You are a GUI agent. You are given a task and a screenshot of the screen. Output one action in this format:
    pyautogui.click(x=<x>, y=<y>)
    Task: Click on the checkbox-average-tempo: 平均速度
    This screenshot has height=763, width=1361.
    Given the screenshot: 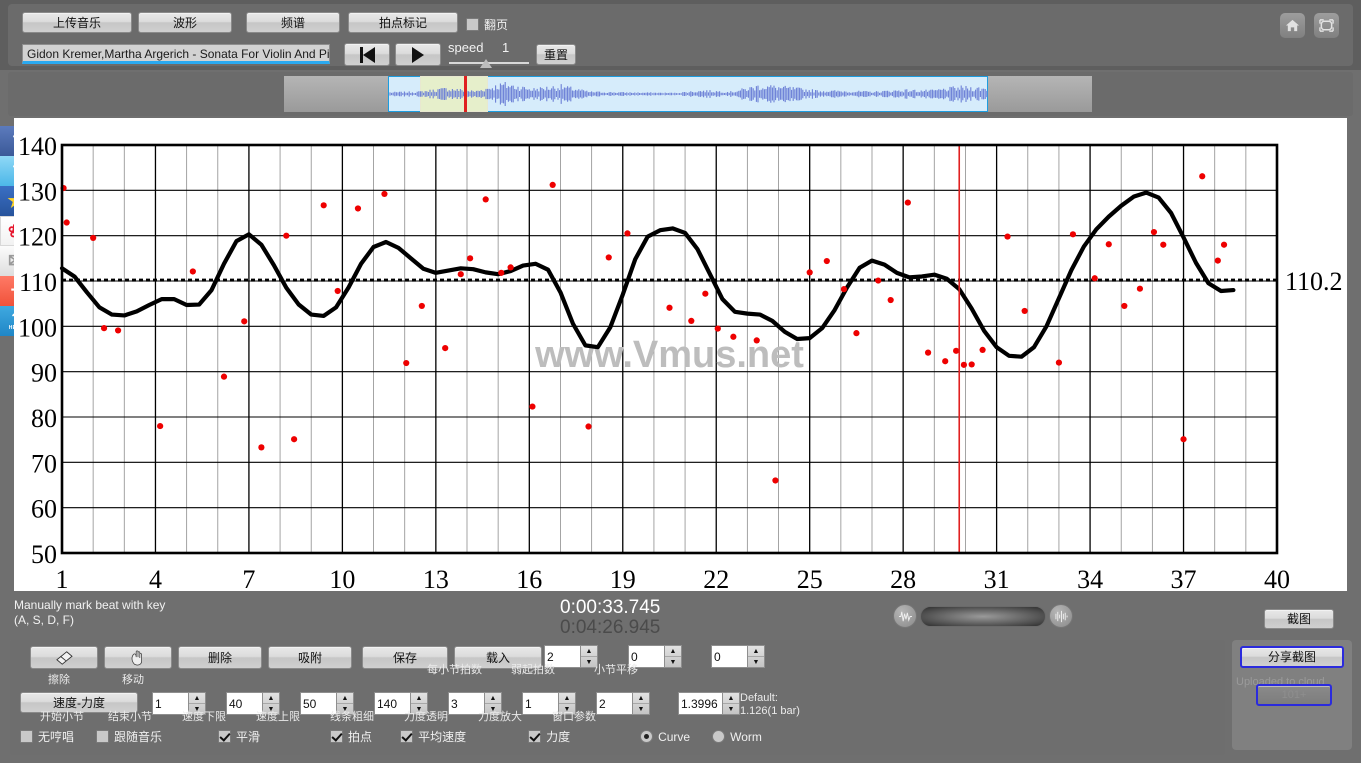 What is the action you would take?
    pyautogui.click(x=433, y=736)
    